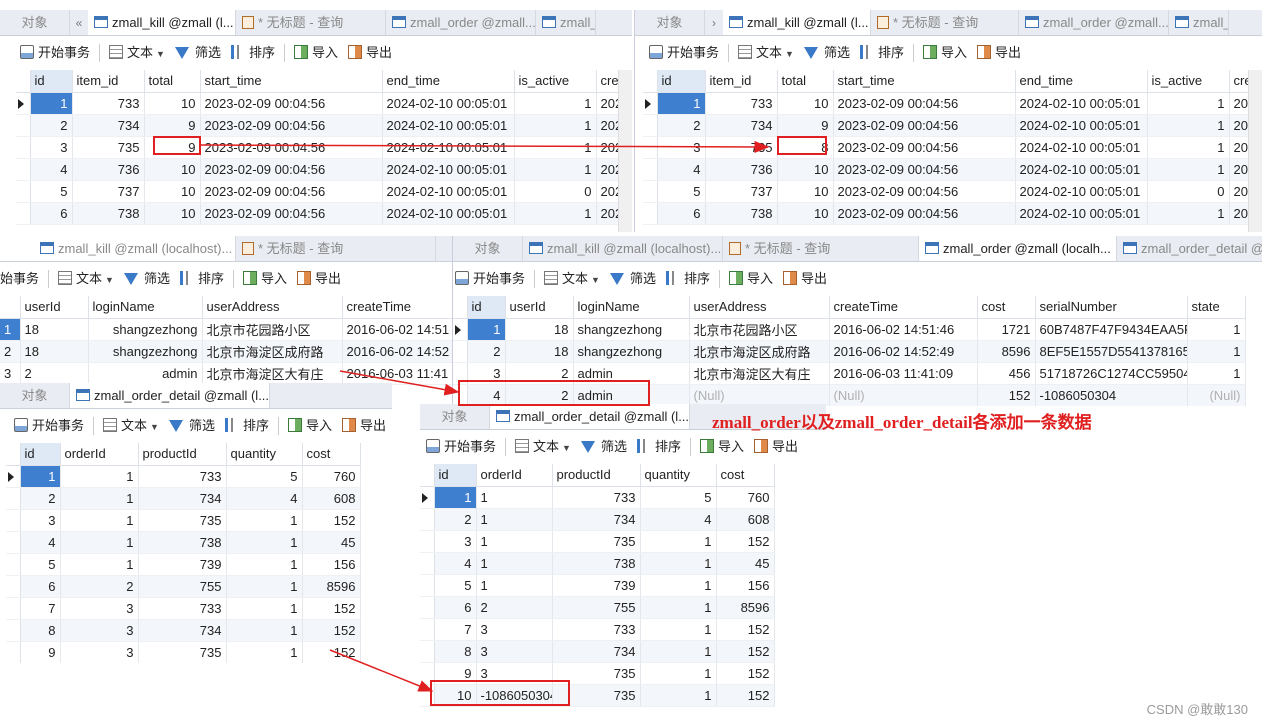 The height and width of the screenshot is (728, 1262). Describe the element at coordinates (633, 279) in the screenshot. I see `filter-button: 筛选` at that location.